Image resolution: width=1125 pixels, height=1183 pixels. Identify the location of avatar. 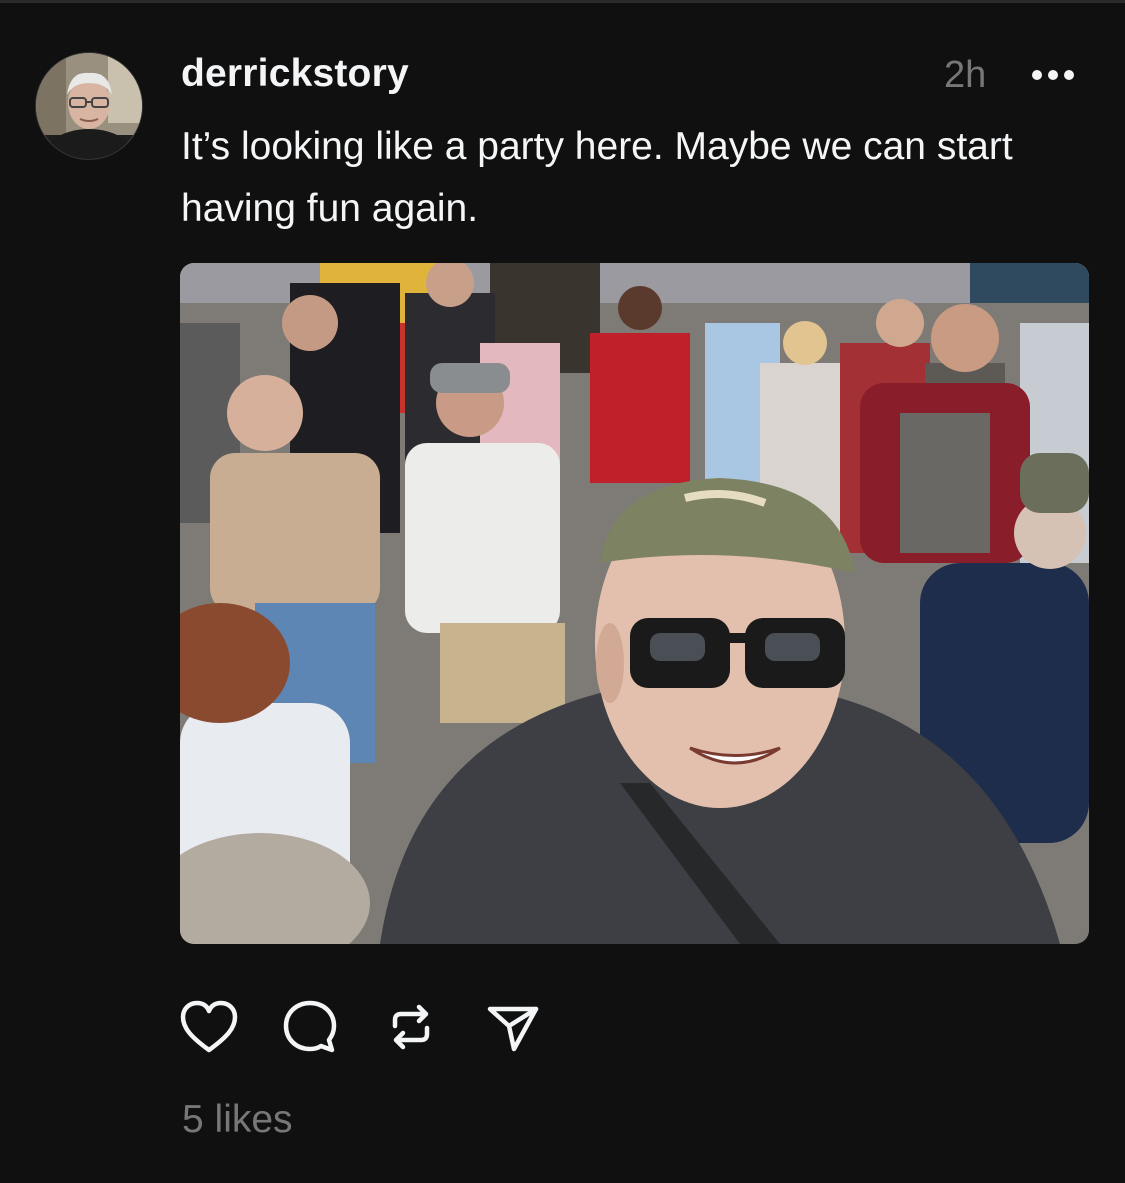
(89, 106).